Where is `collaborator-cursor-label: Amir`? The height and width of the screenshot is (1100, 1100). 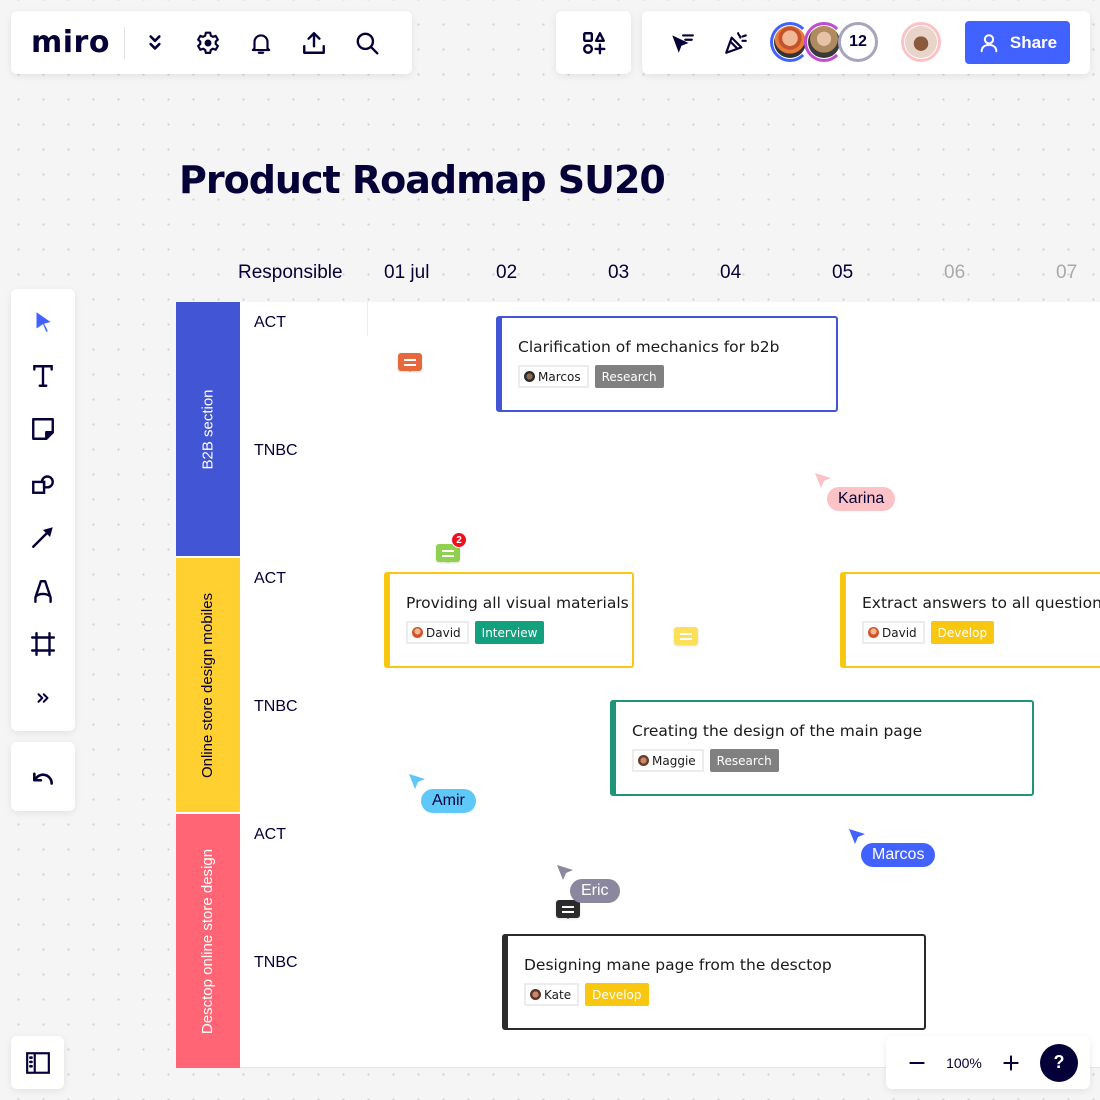
collaborator-cursor-label: Amir is located at coordinates (448, 801).